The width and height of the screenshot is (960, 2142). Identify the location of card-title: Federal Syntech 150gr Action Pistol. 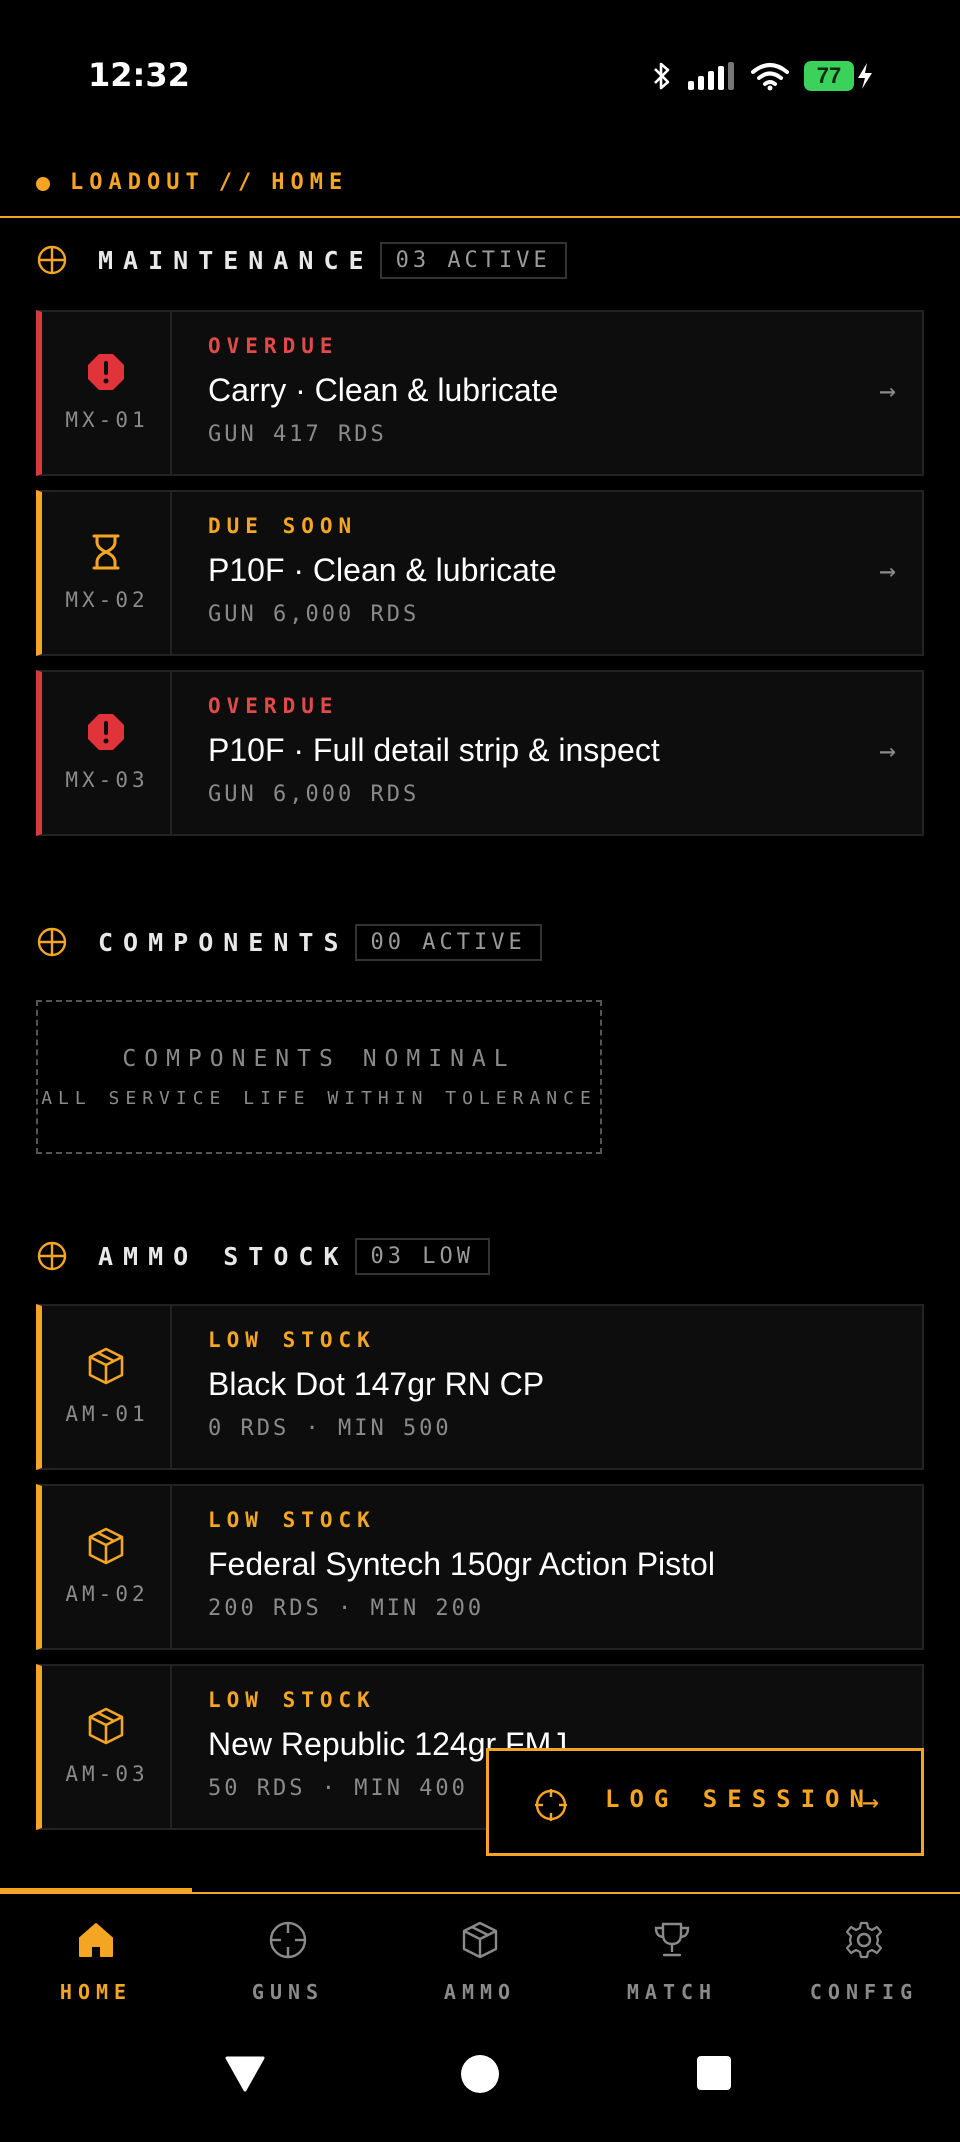
(461, 1564).